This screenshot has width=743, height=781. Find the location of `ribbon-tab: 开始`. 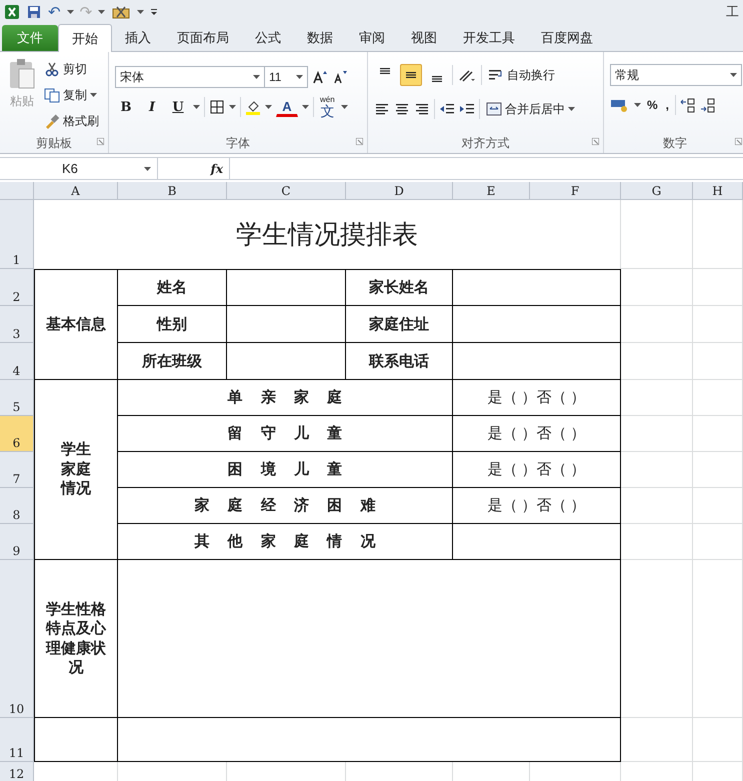

ribbon-tab: 开始 is located at coordinates (85, 38).